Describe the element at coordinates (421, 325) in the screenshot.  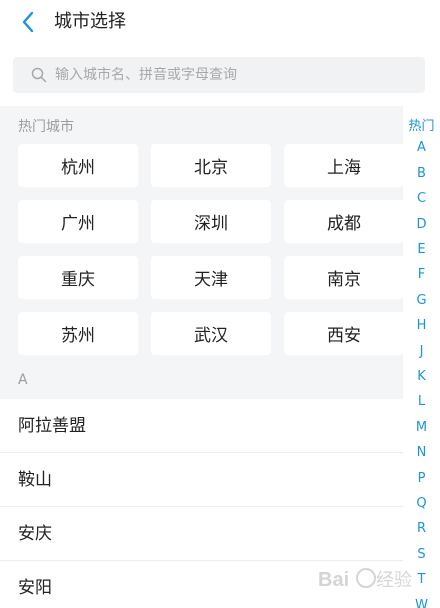
I see `index-item-h: H` at that location.